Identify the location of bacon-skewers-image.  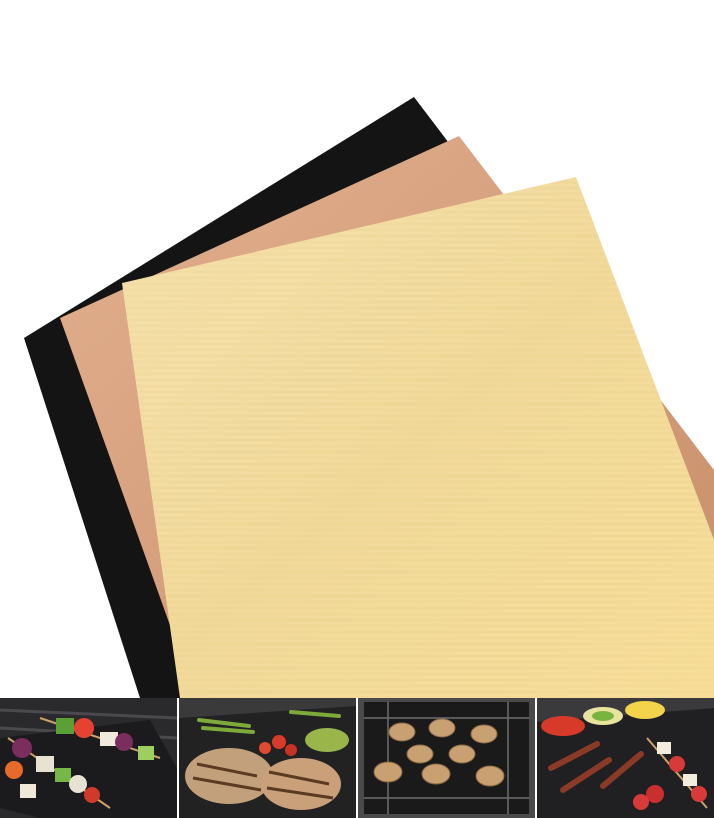
(625, 758).